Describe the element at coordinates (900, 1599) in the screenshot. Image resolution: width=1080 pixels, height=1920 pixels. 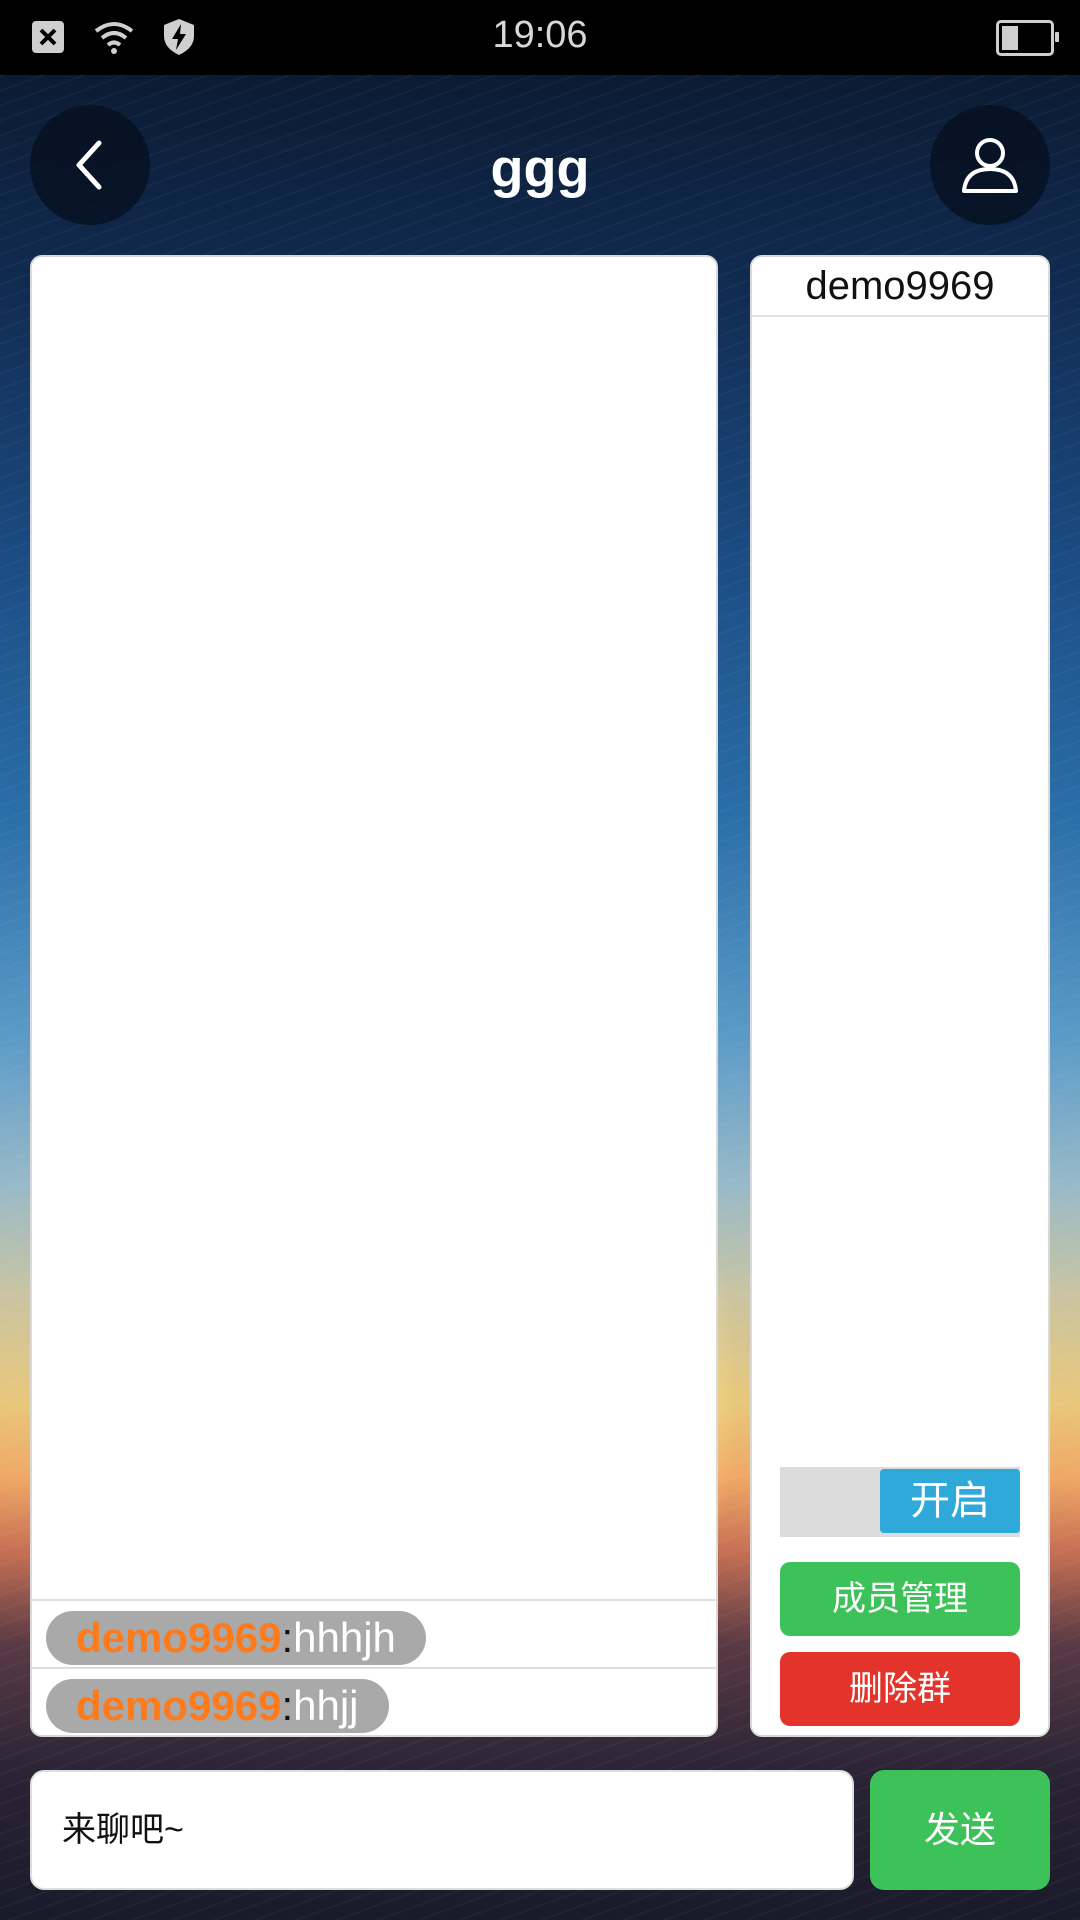
I see `member-management-button: 成员管理` at that location.